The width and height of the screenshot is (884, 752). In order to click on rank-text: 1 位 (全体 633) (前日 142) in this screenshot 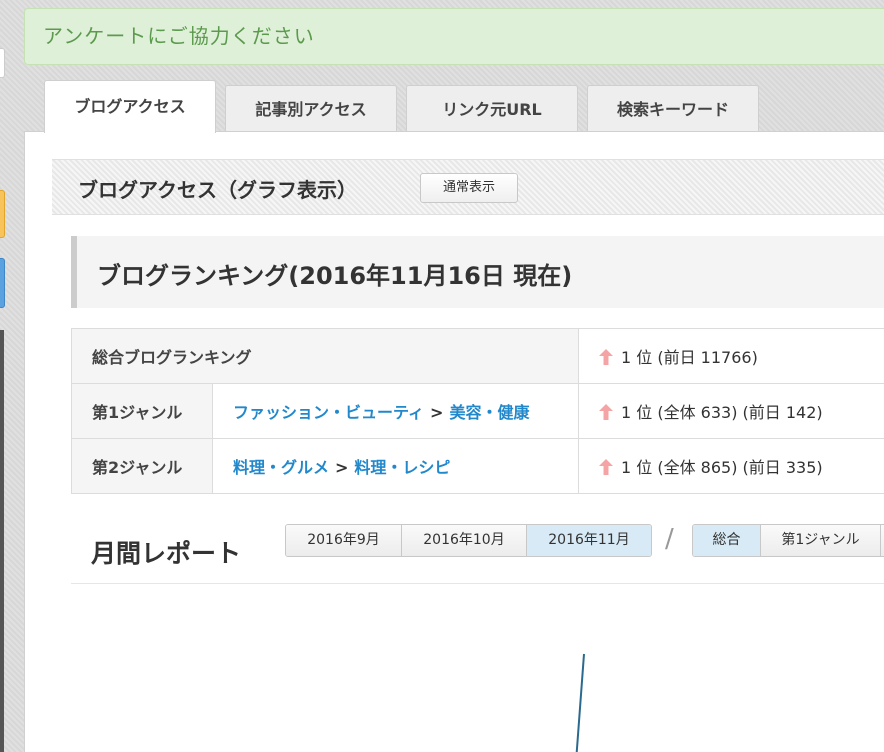, I will do `click(722, 412)`.